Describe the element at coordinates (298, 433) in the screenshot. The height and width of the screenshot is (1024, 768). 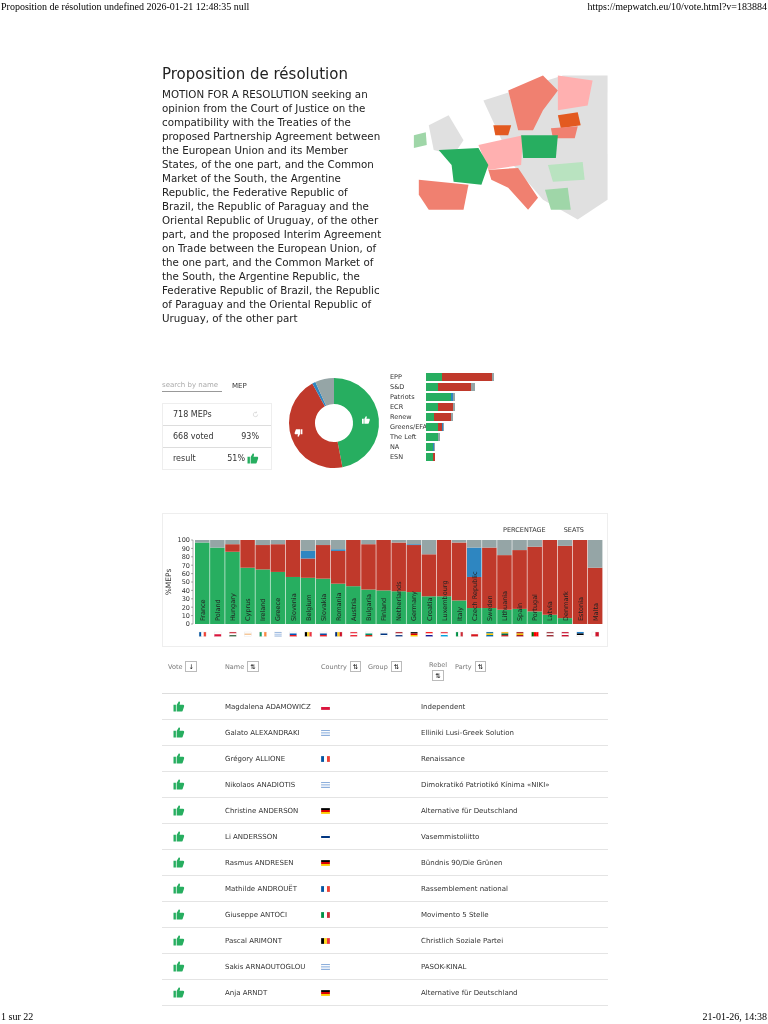
I see `thumbs-down-icon` at that location.